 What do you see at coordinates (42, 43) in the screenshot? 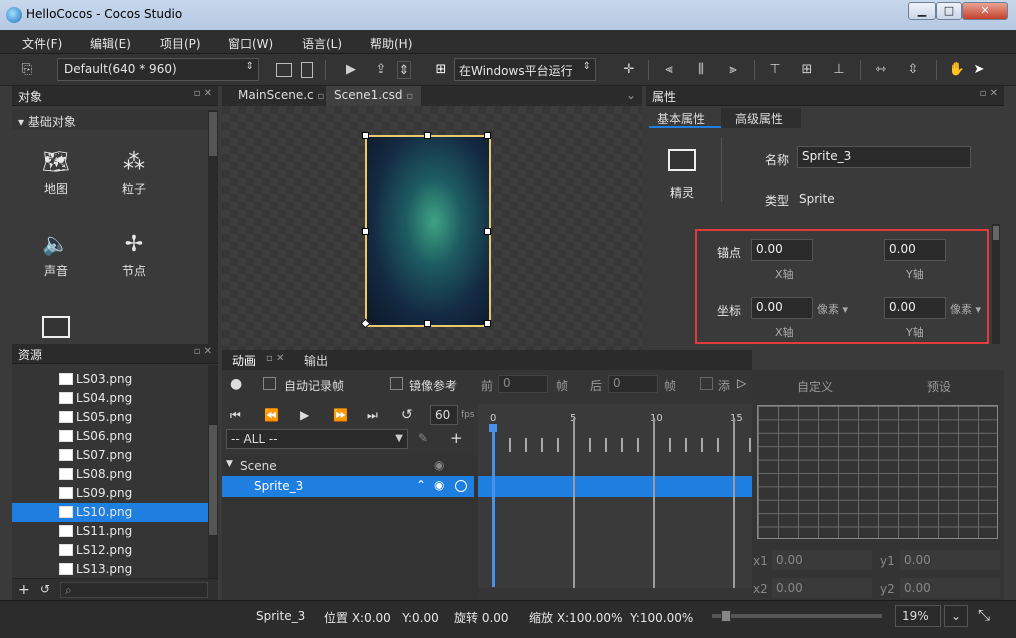
I see `menu-file: 文件(F)` at bounding box center [42, 43].